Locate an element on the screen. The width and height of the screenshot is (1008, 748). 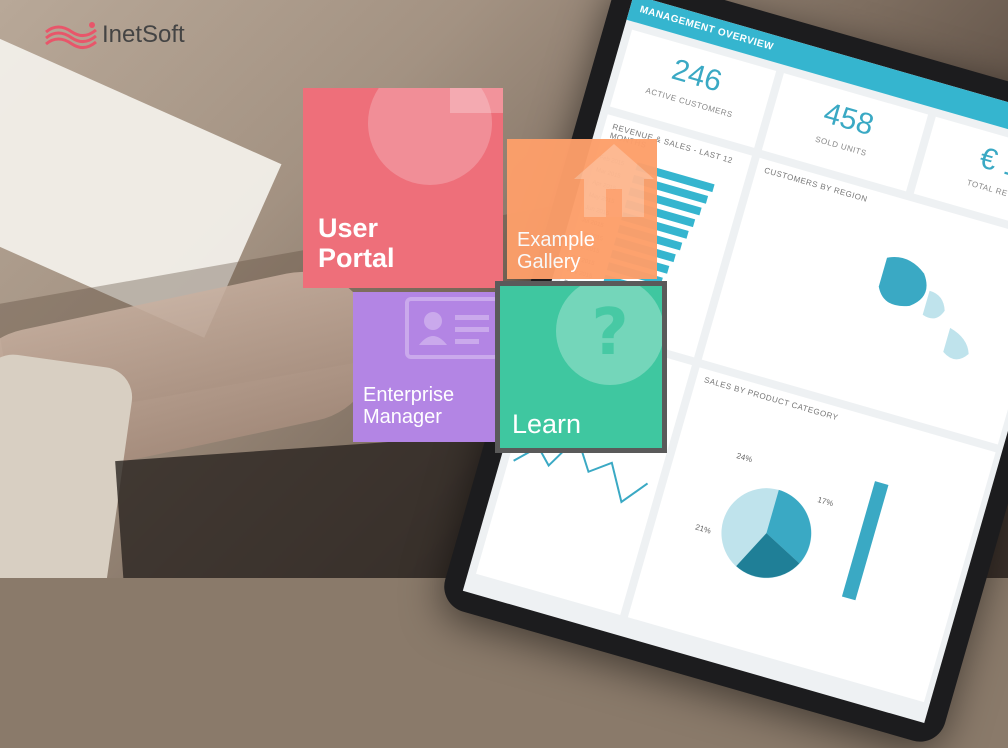
pie-chart-icon is located at coordinates (435, 136).